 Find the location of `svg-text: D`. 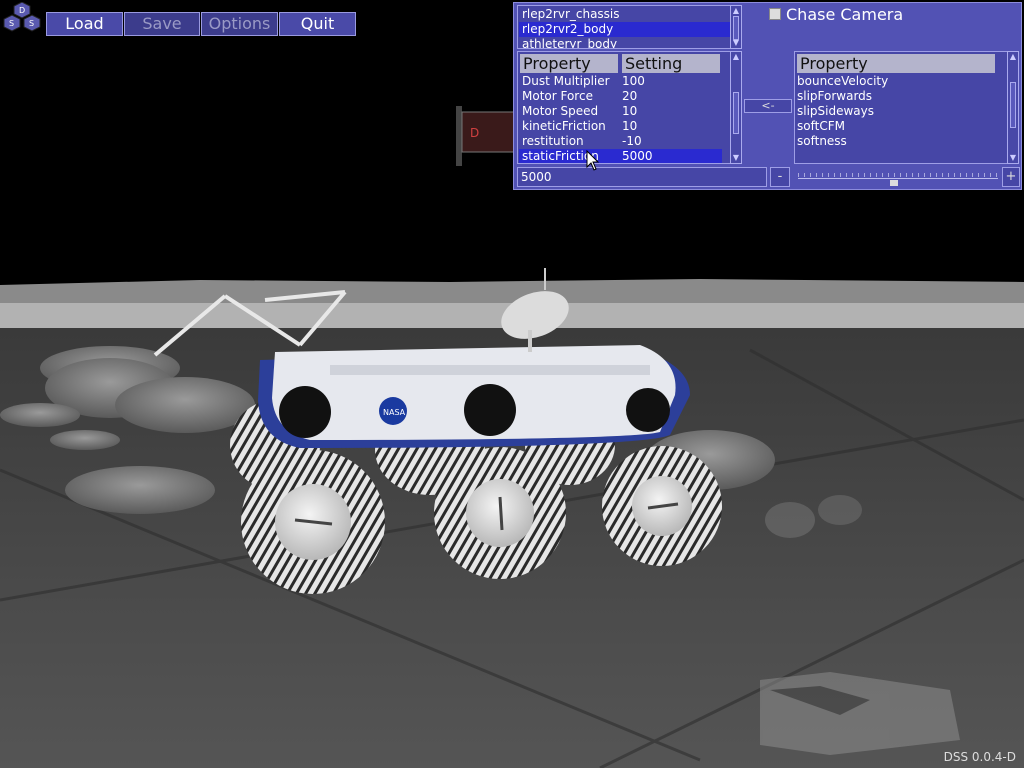

svg-text: D is located at coordinates (474, 133).